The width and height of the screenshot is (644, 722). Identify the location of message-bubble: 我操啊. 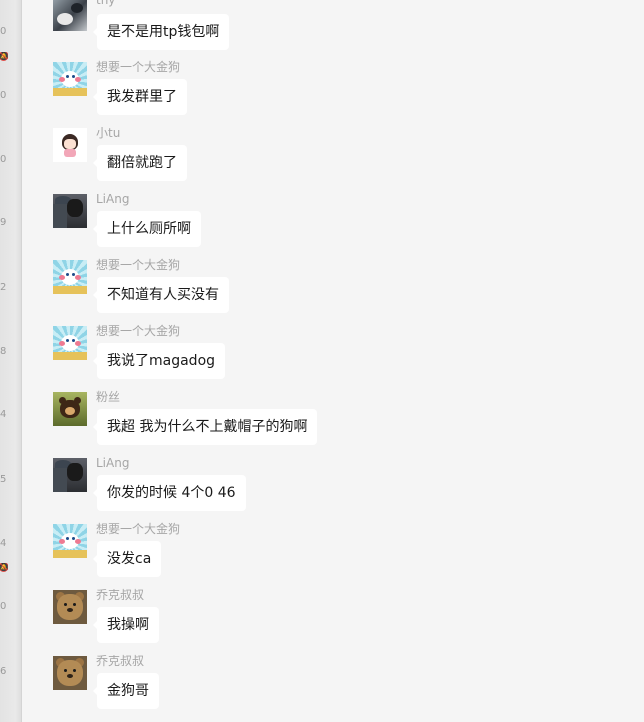
(126, 625).